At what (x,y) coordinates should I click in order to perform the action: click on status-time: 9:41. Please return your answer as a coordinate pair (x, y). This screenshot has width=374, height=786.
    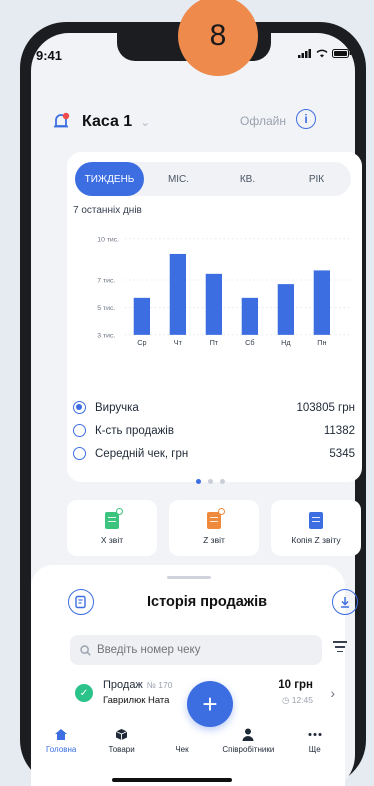
    Looking at the image, I should click on (49, 55).